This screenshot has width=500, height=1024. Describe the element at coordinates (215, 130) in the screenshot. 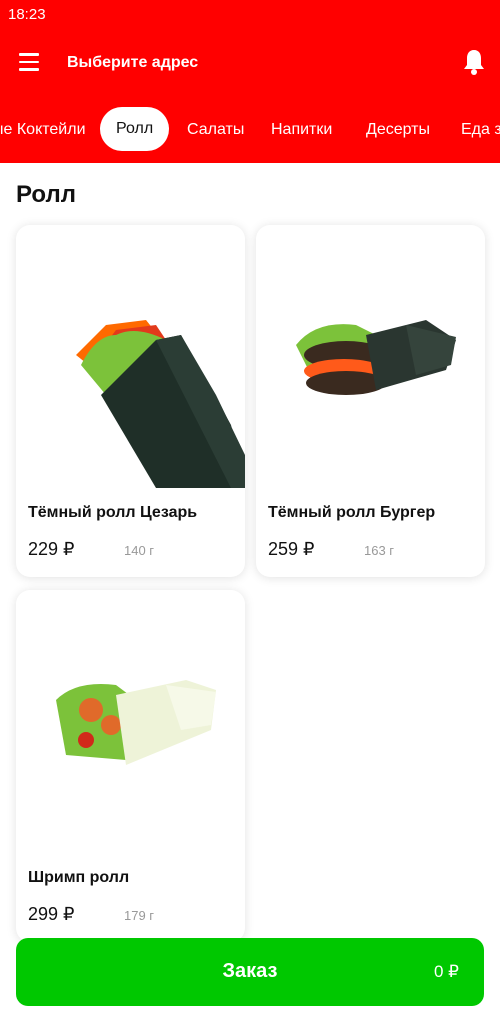

I see `tab-salads: Салаты` at that location.